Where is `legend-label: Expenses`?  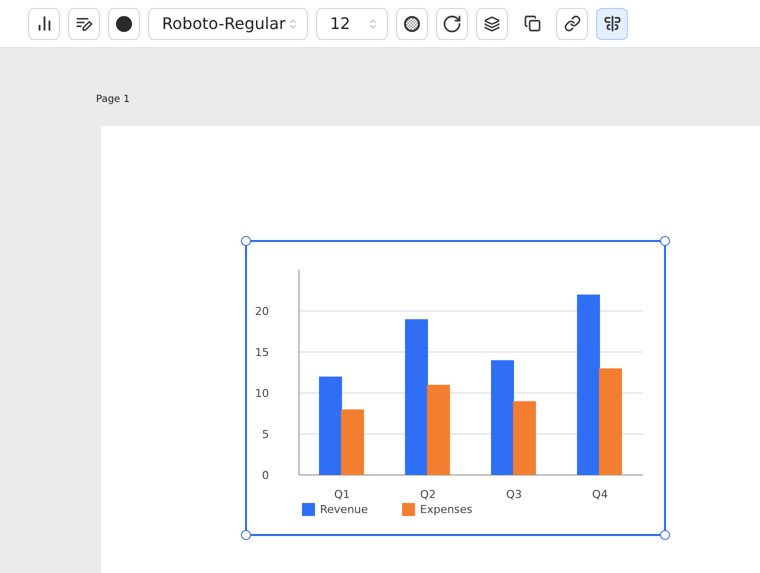
legend-label: Expenses is located at coordinates (446, 509).